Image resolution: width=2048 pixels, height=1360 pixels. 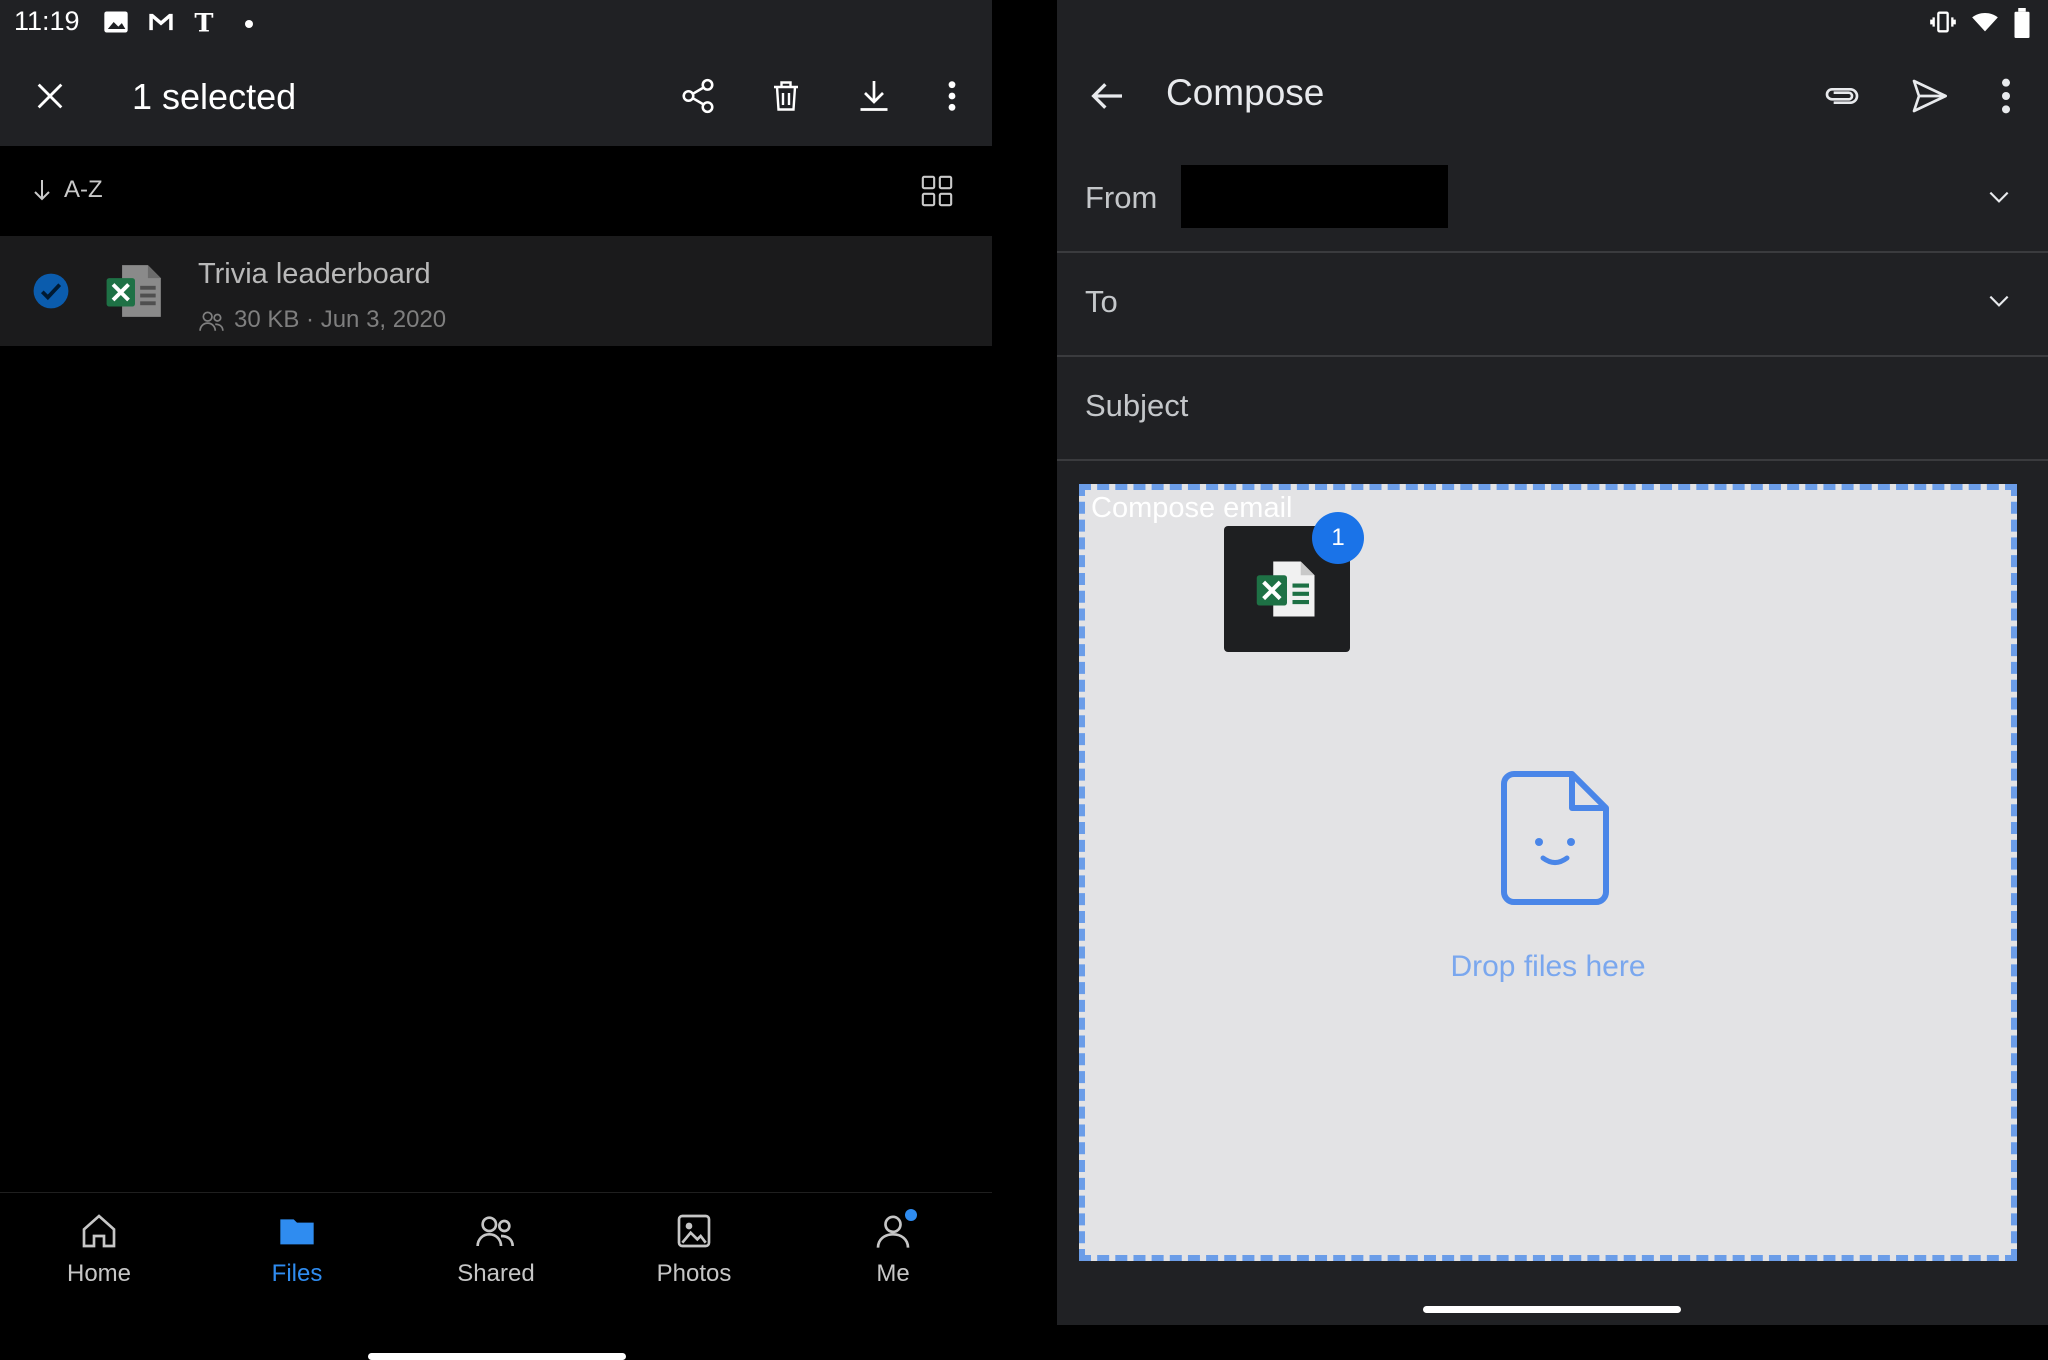 What do you see at coordinates (911, 1215) in the screenshot?
I see `notification-dot` at bounding box center [911, 1215].